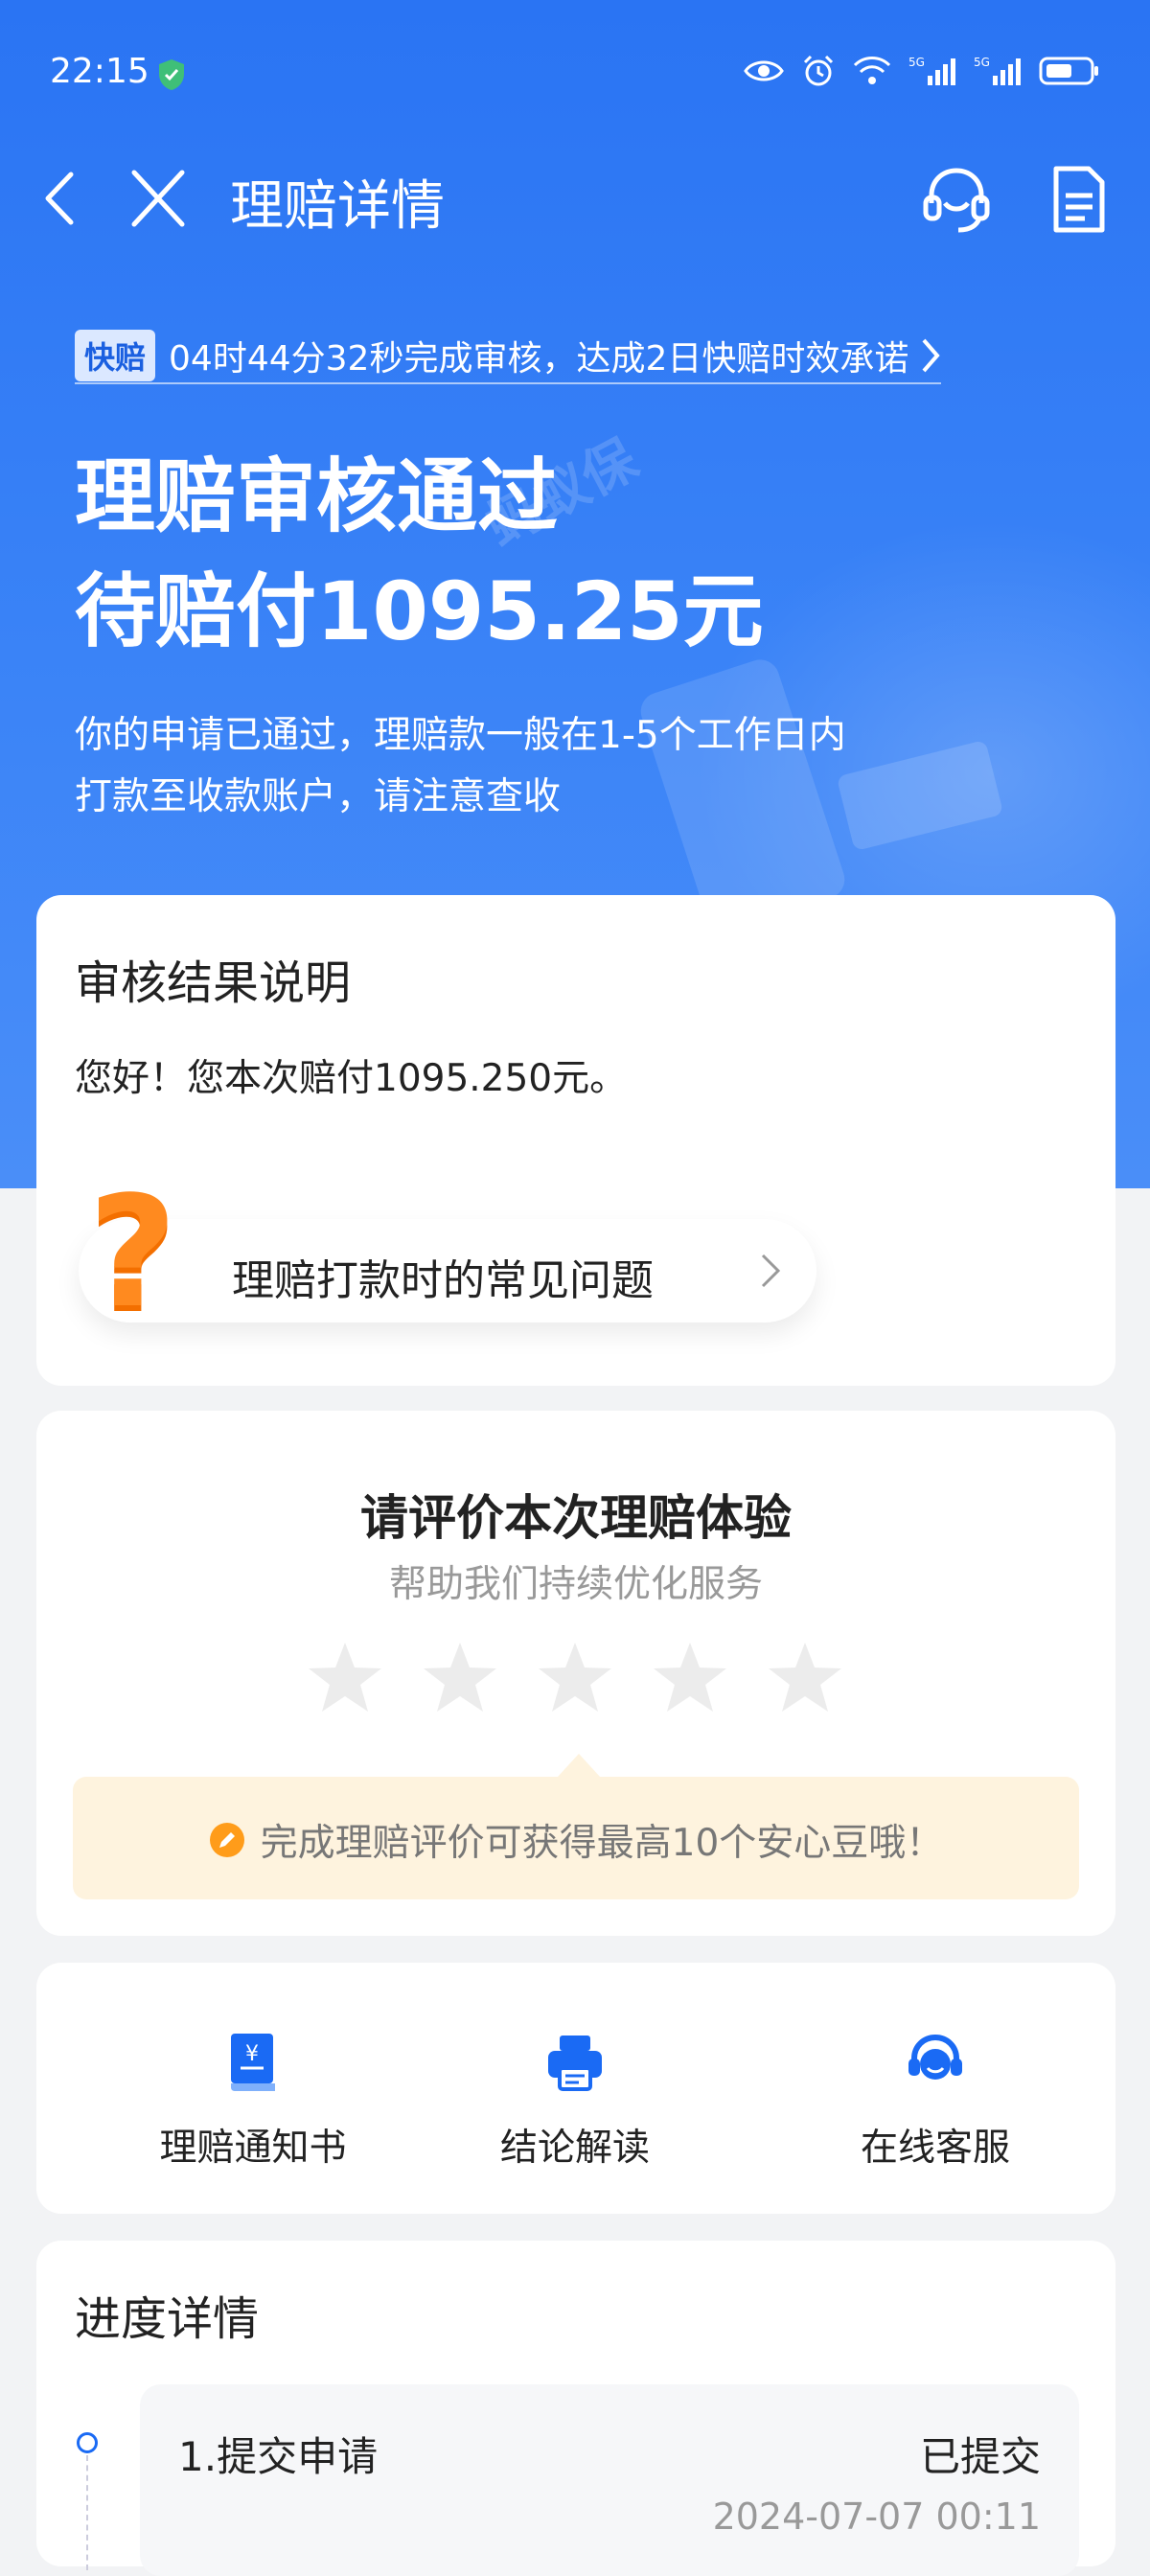 This screenshot has width=1150, height=2576. Describe the element at coordinates (935, 2102) in the screenshot. I see `online-support-button: 在线客服` at that location.